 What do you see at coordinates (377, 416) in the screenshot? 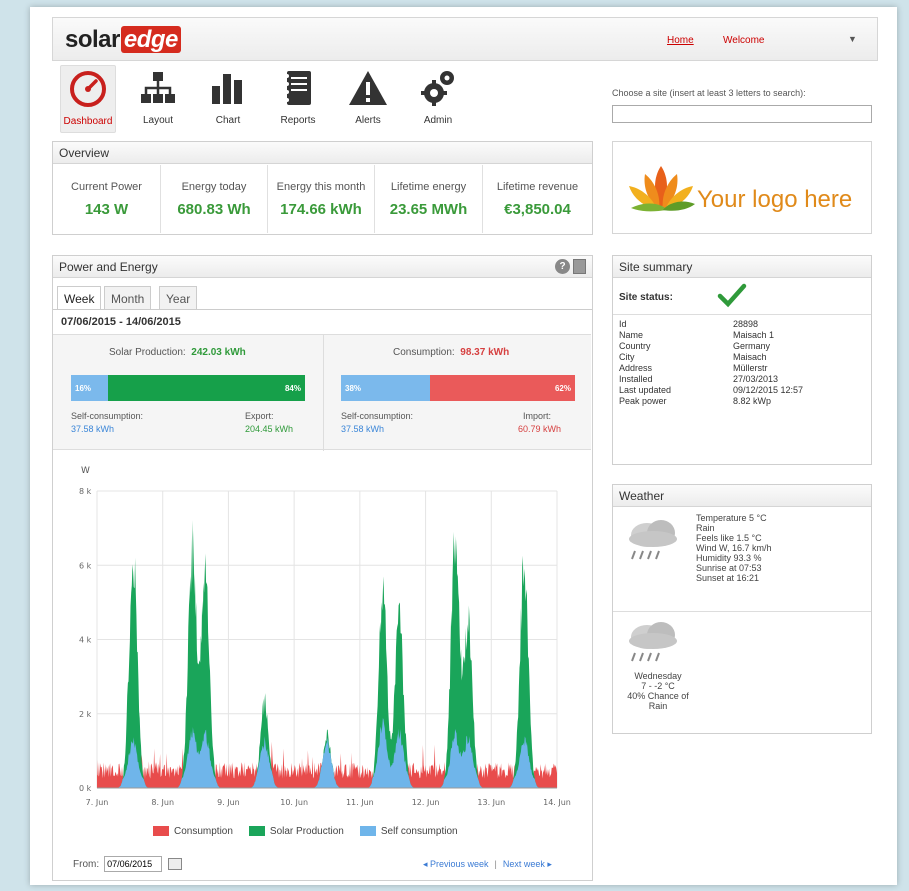
I see `consumption-self-label: Self-consumption:` at bounding box center [377, 416].